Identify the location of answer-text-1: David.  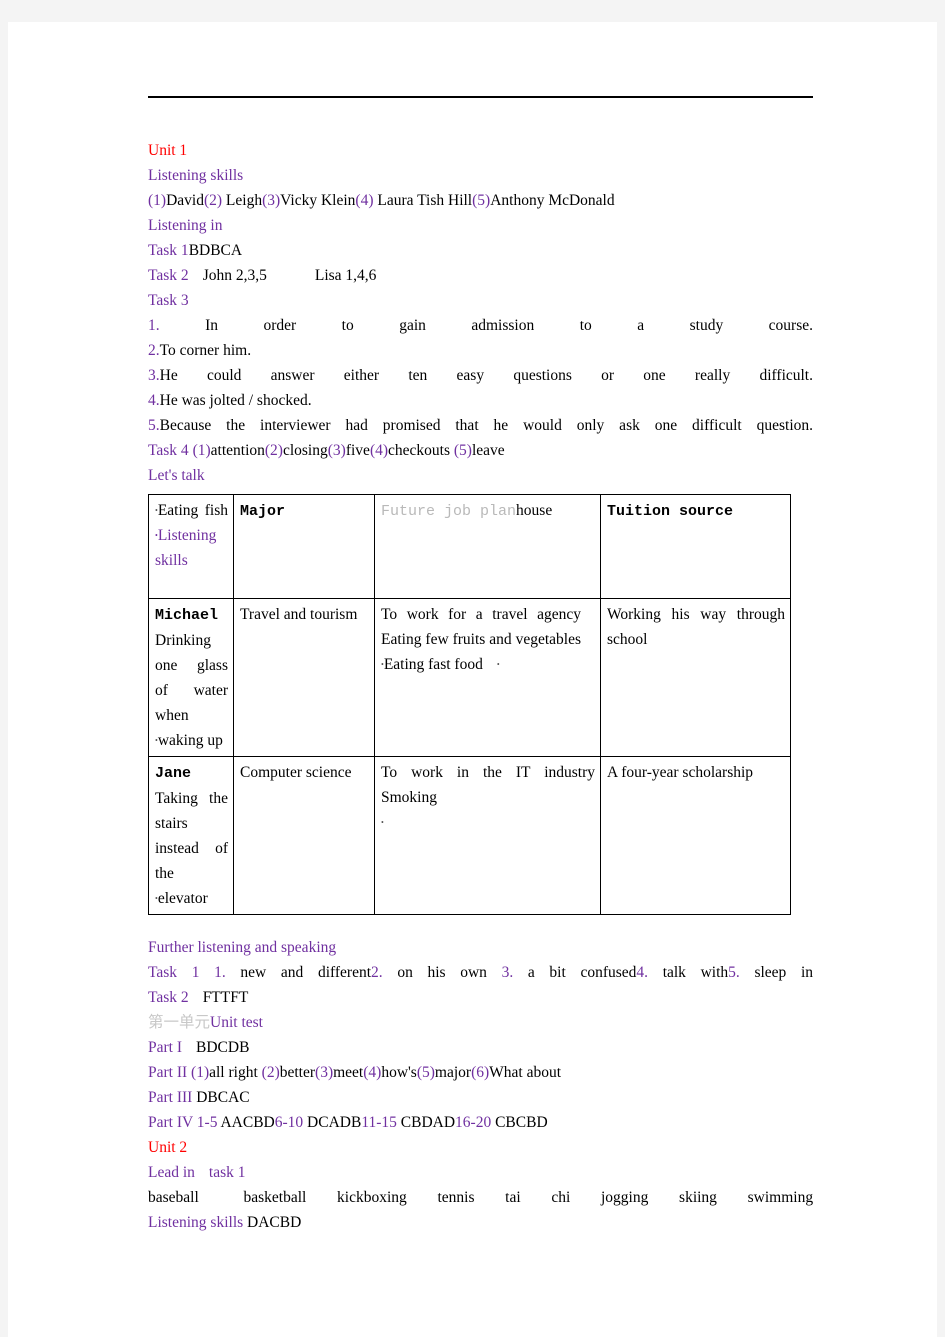
(185, 200).